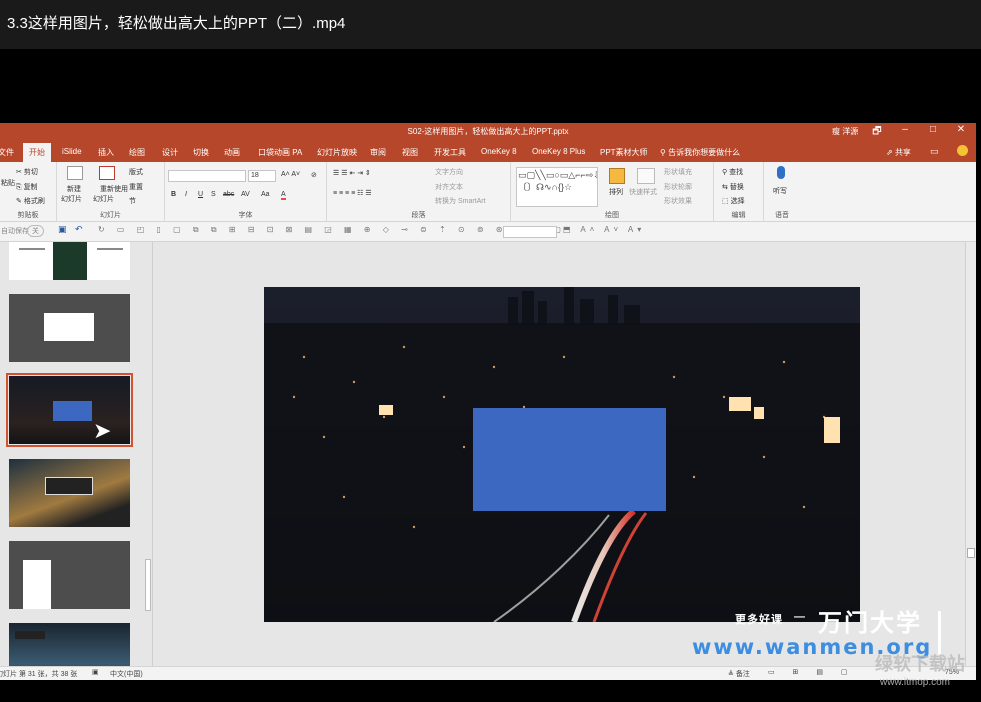 Image resolution: width=981 pixels, height=702 pixels. I want to click on new-slide-dropdown: 幻灯片, so click(71, 199).